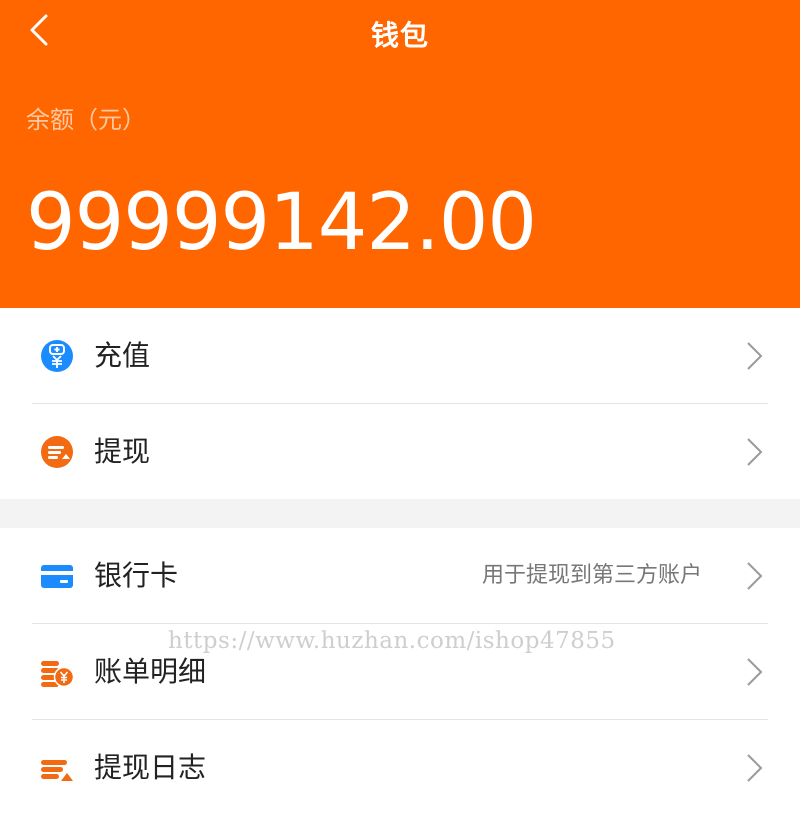 Image resolution: width=800 pixels, height=815 pixels. What do you see at coordinates (400, 767) in the screenshot?
I see `withdraw-log-row: 提现日志` at bounding box center [400, 767].